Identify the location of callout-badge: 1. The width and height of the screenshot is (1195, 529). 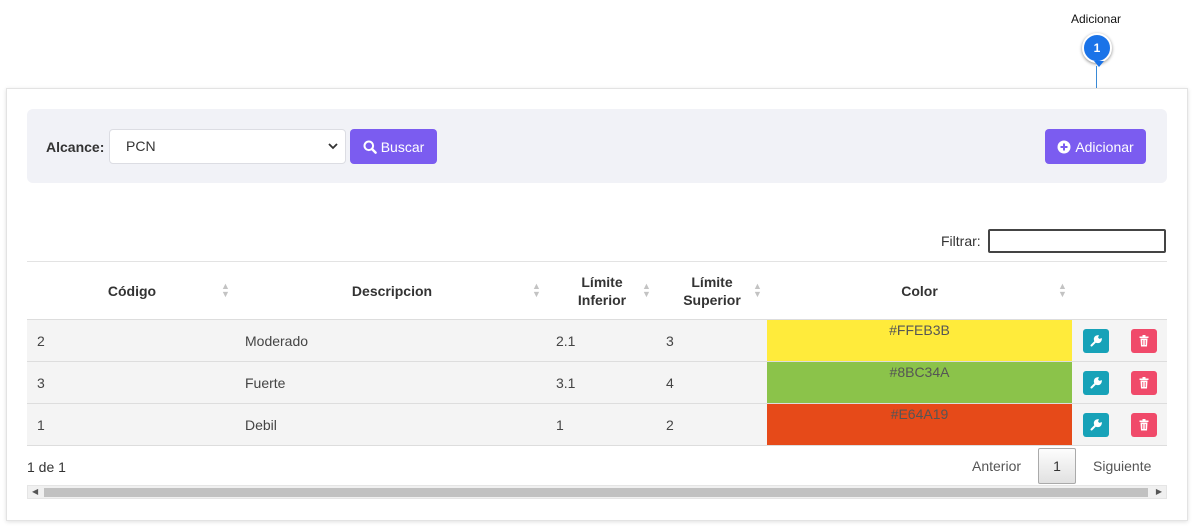
(1097, 50).